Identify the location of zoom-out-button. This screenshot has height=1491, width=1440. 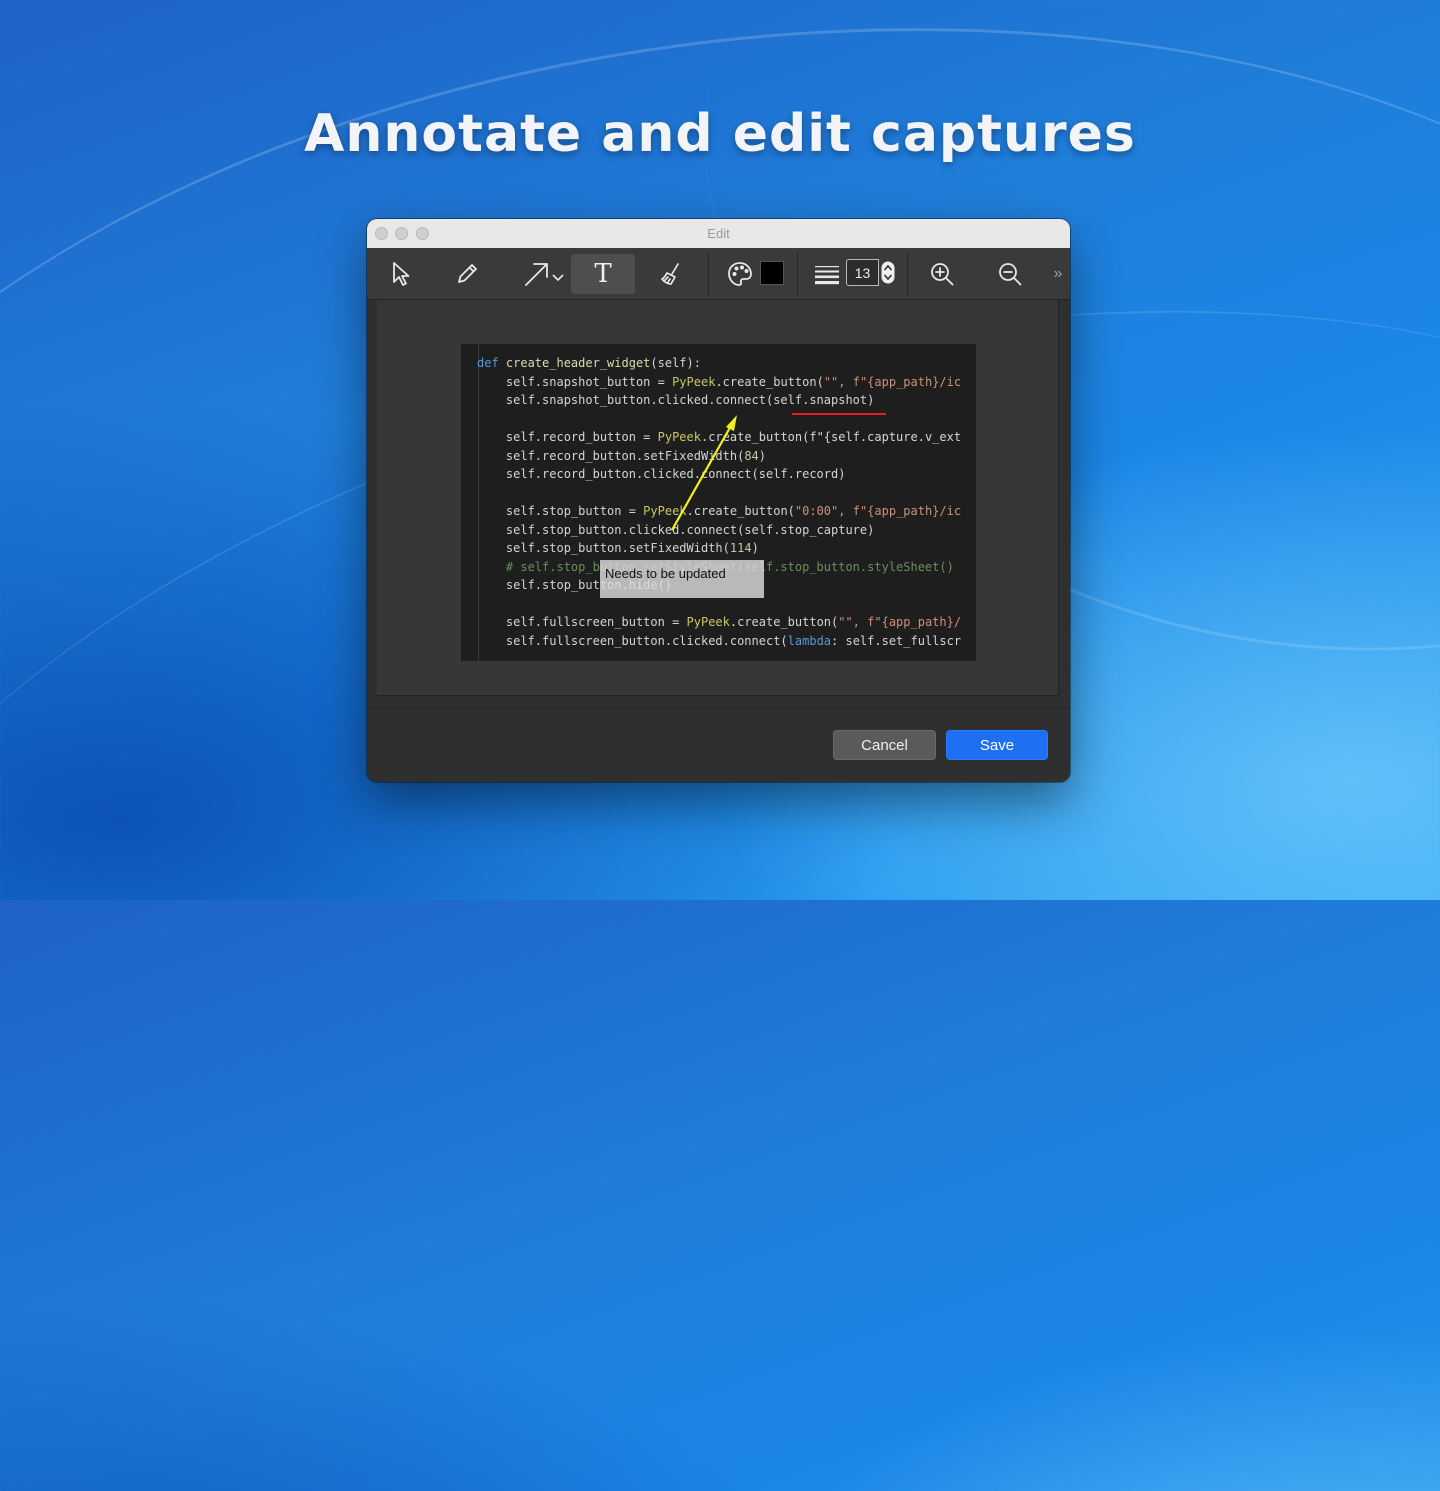
(1010, 273).